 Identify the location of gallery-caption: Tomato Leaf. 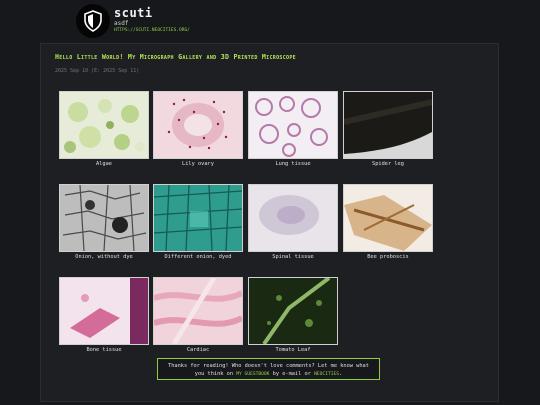
(293, 350).